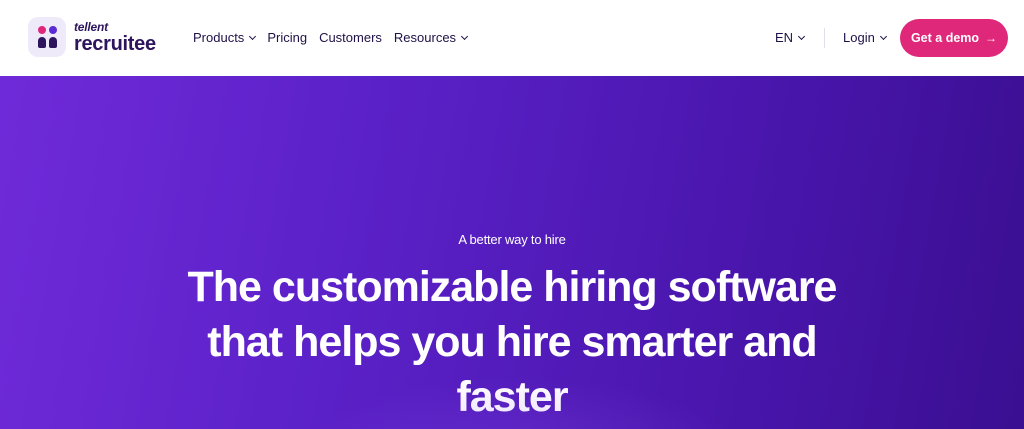 This screenshot has height=429, width=1024. I want to click on nav-pricing: Pricing, so click(287, 37).